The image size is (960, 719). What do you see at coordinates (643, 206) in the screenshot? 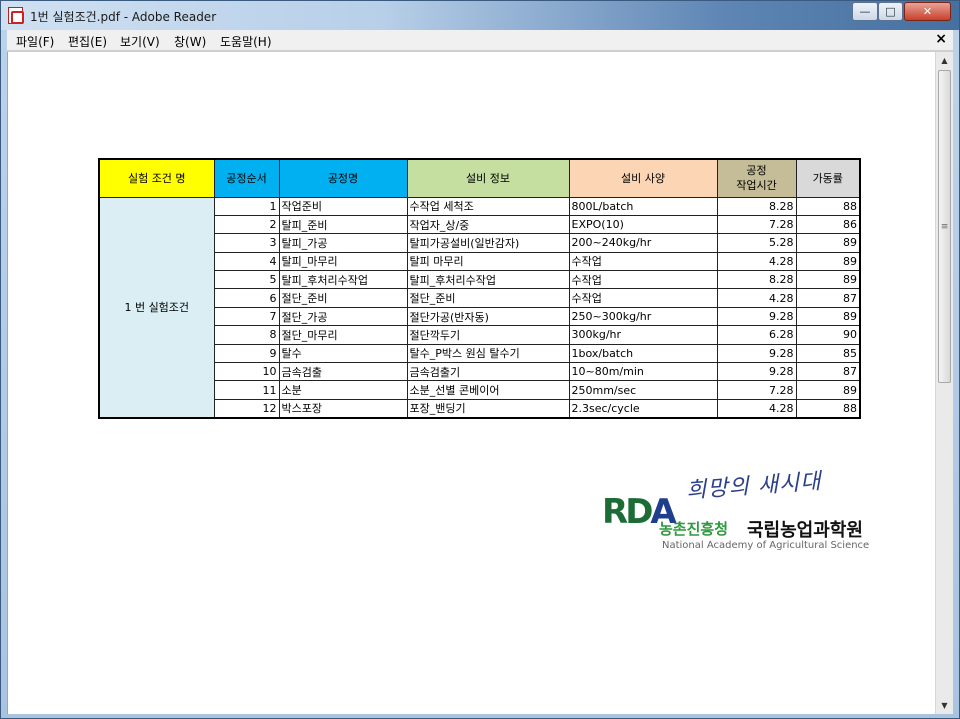
I see `spec-cell: 800L/batch` at bounding box center [643, 206].